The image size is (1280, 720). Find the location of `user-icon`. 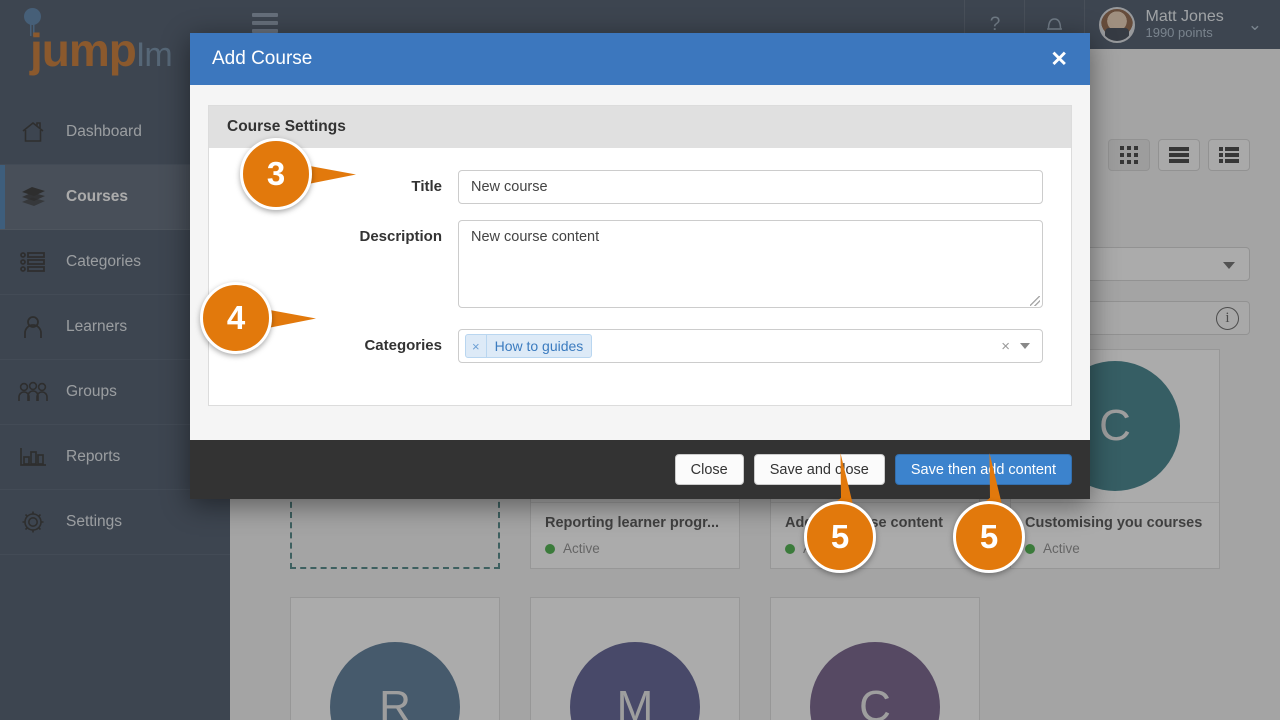

user-icon is located at coordinates (33, 327).